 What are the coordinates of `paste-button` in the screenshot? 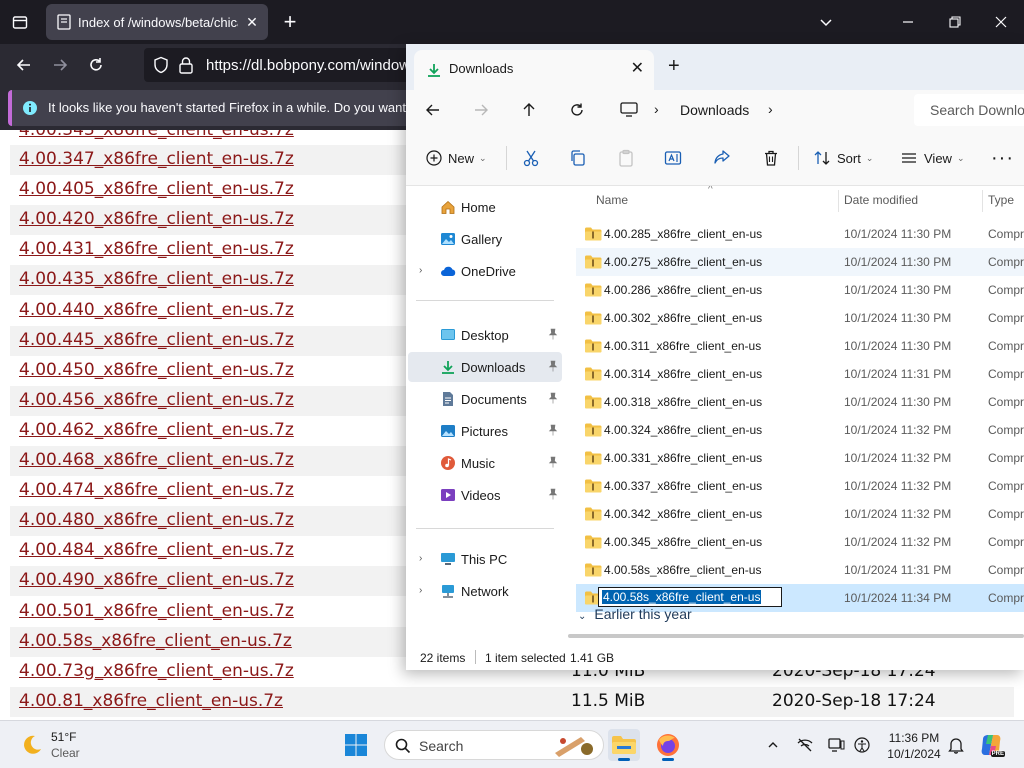 It's located at (626, 158).